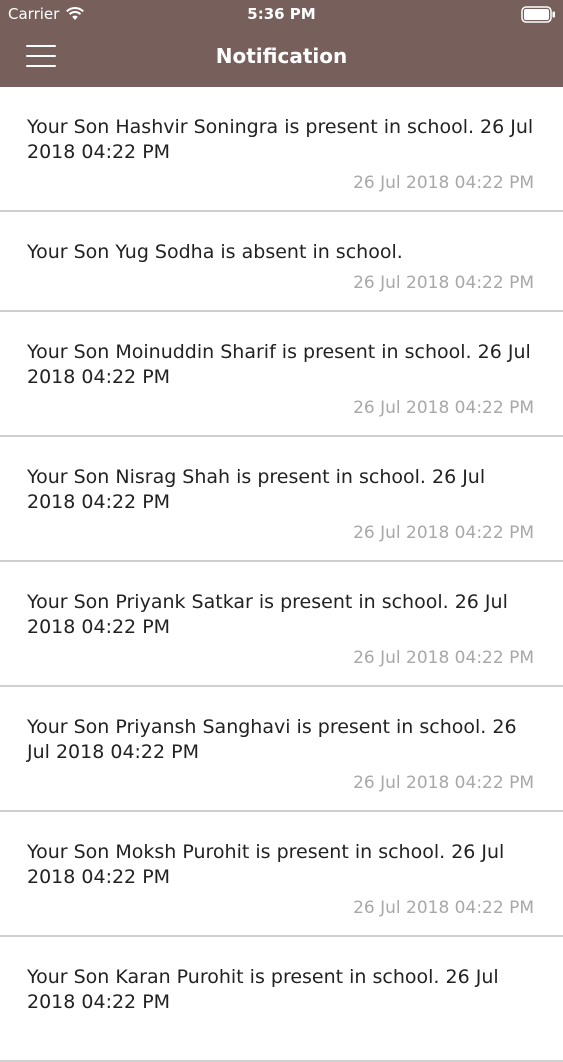  What do you see at coordinates (538, 14) in the screenshot?
I see `battery-icon` at bounding box center [538, 14].